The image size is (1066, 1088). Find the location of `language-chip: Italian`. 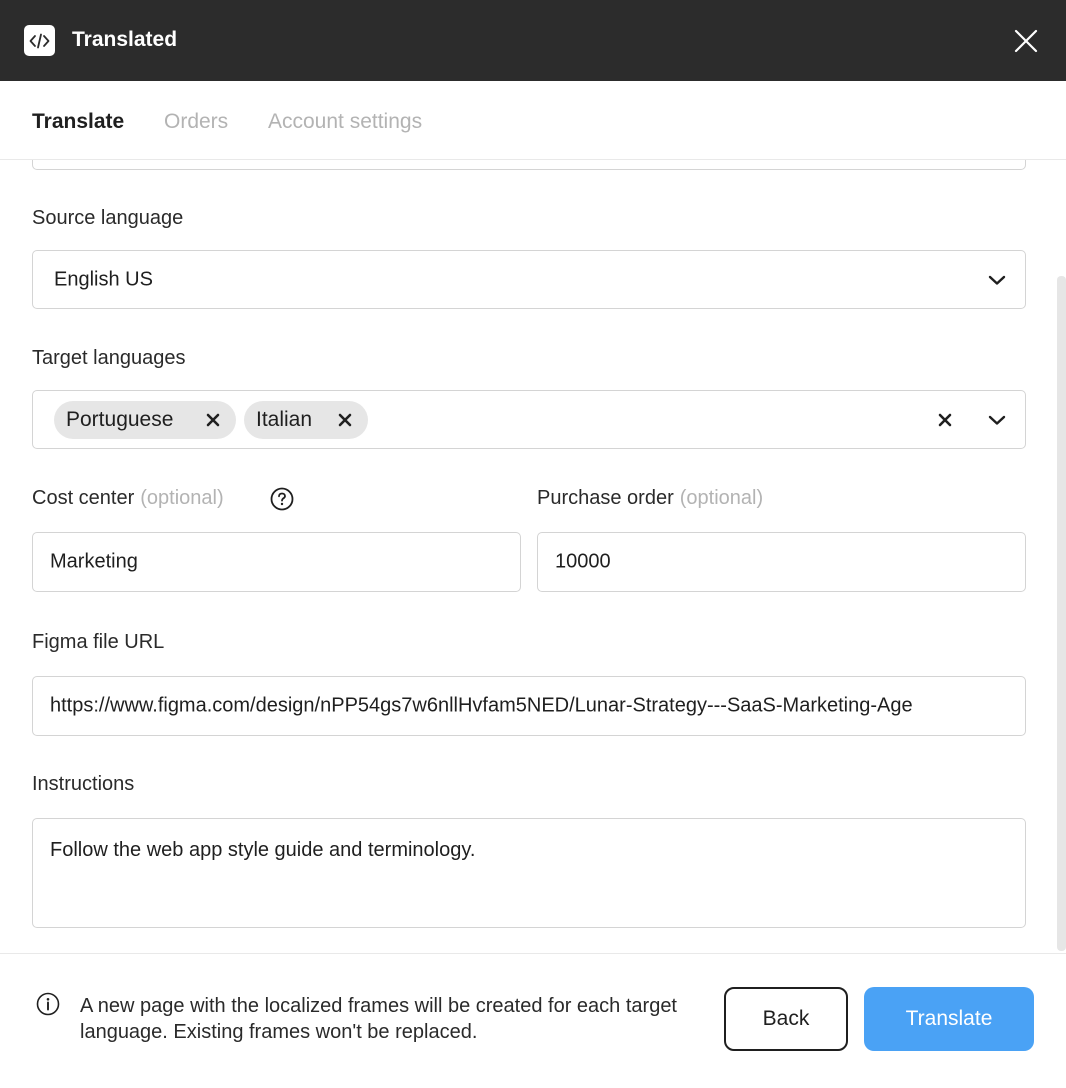

language-chip: Italian is located at coordinates (306, 420).